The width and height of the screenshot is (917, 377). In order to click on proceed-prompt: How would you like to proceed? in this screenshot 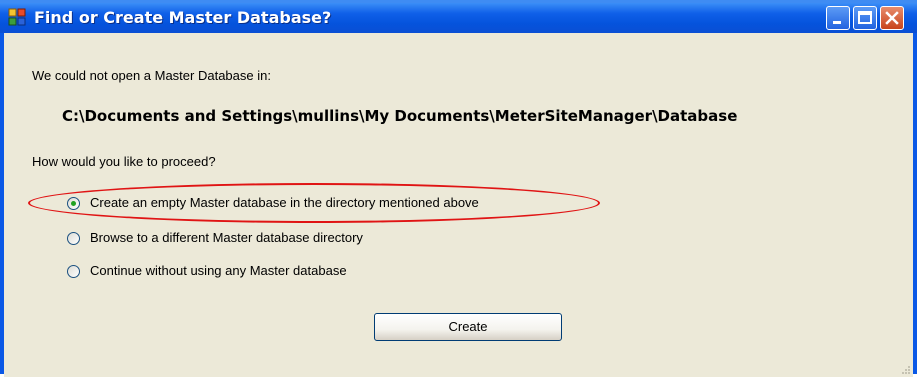, I will do `click(124, 161)`.